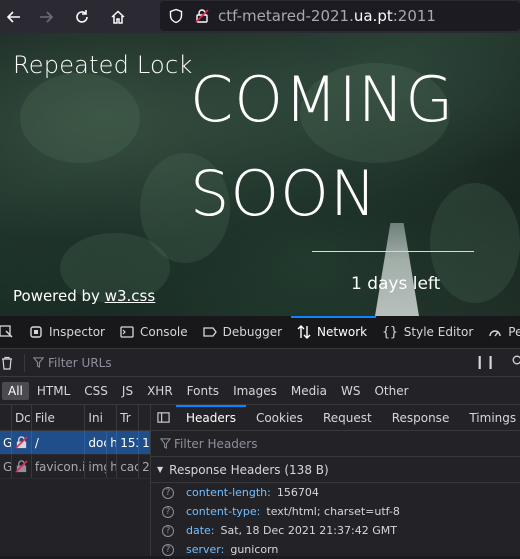 The image size is (520, 559). I want to click on table-row: G / doc h 153 1, so click(75, 443).